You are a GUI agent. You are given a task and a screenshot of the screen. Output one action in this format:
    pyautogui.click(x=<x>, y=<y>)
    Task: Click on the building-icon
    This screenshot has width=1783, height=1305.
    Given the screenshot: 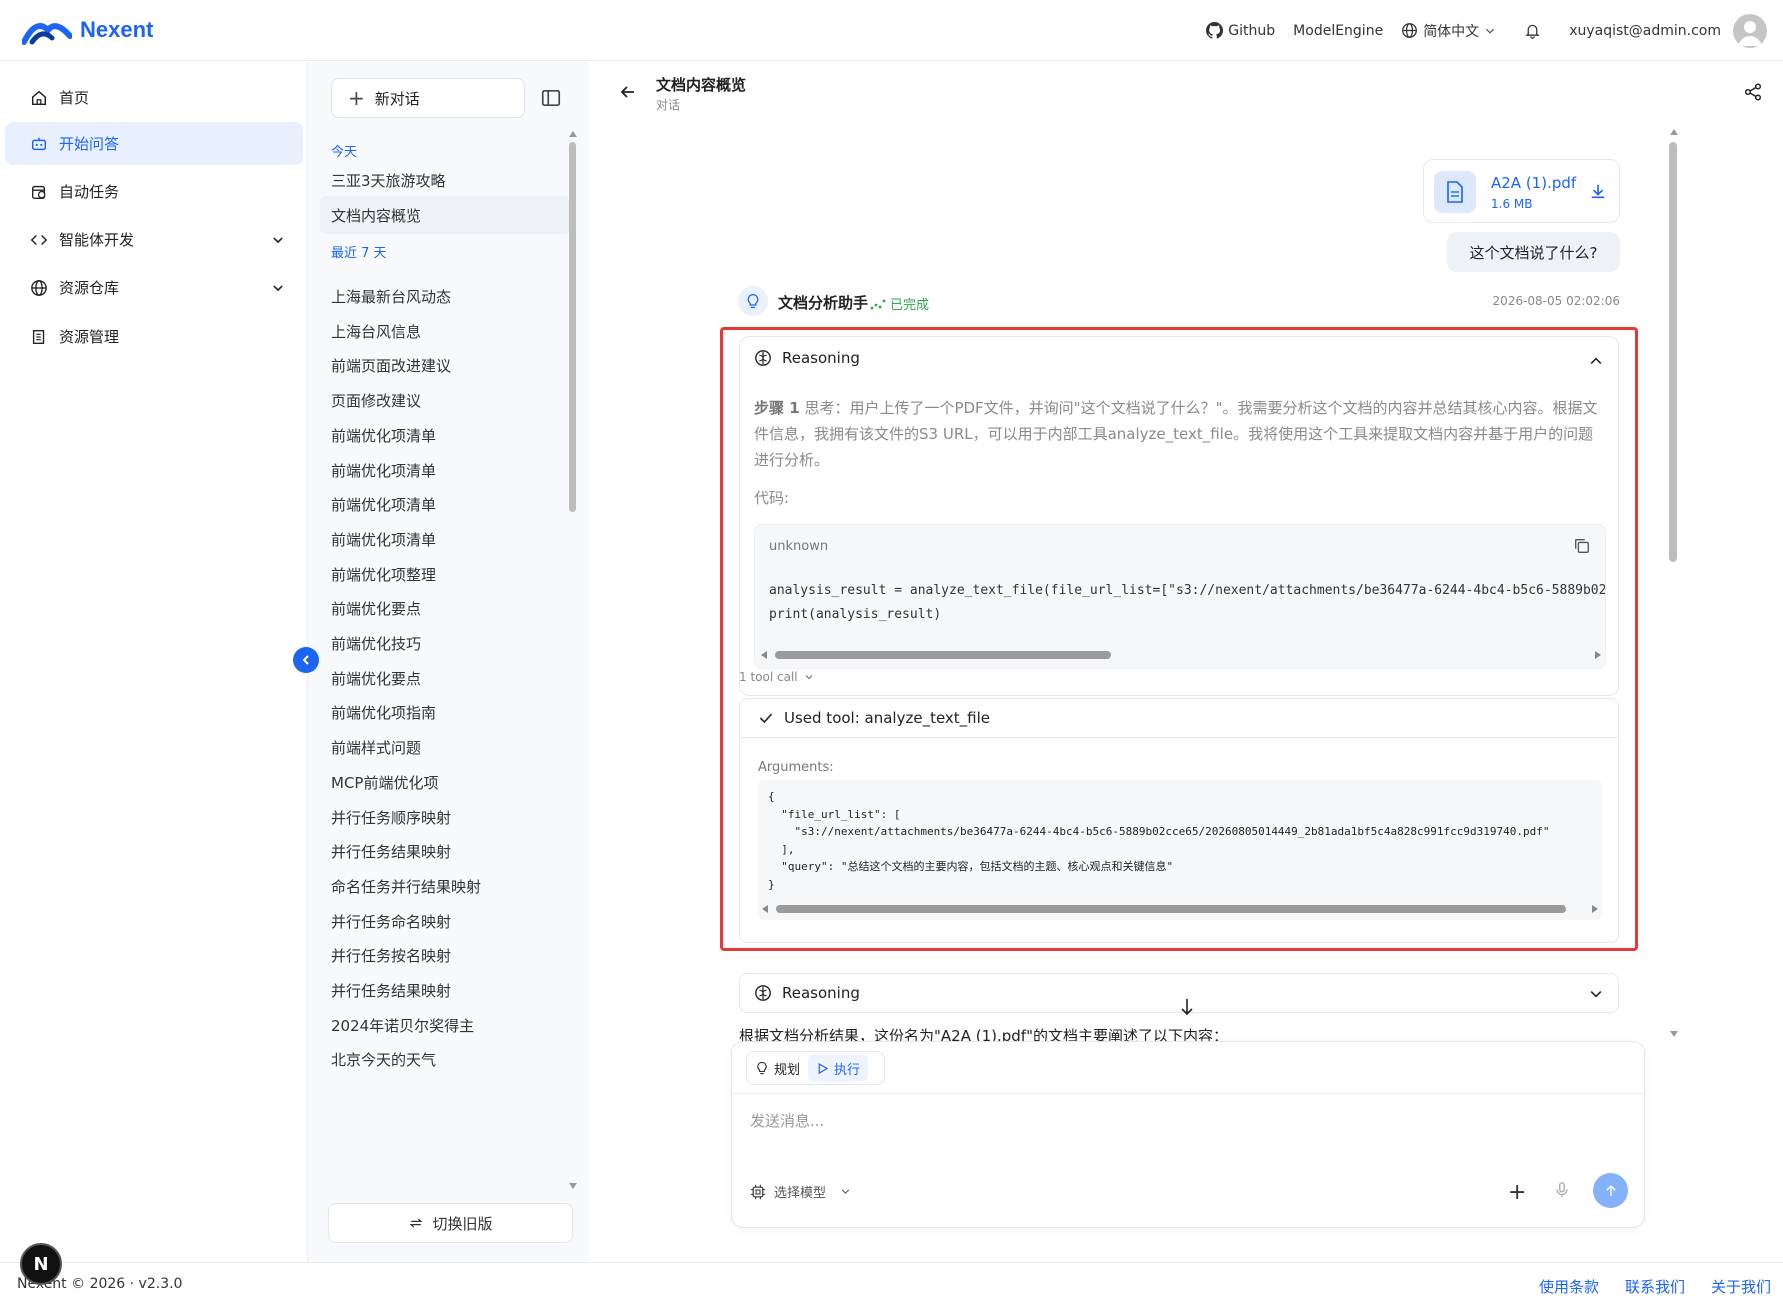 What is the action you would take?
    pyautogui.click(x=38, y=336)
    